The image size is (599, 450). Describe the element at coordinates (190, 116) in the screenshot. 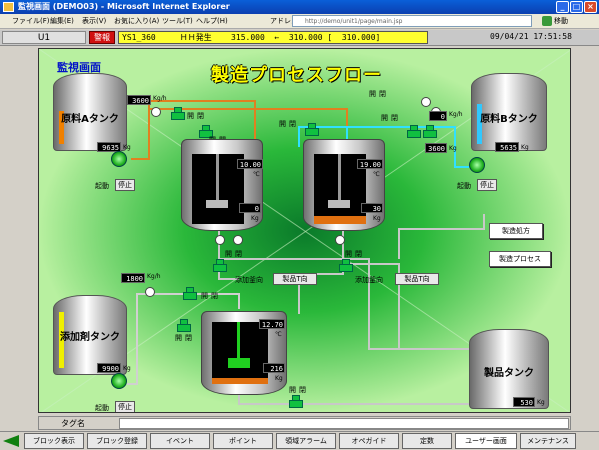

I see `valve-a1-open: 開` at that location.